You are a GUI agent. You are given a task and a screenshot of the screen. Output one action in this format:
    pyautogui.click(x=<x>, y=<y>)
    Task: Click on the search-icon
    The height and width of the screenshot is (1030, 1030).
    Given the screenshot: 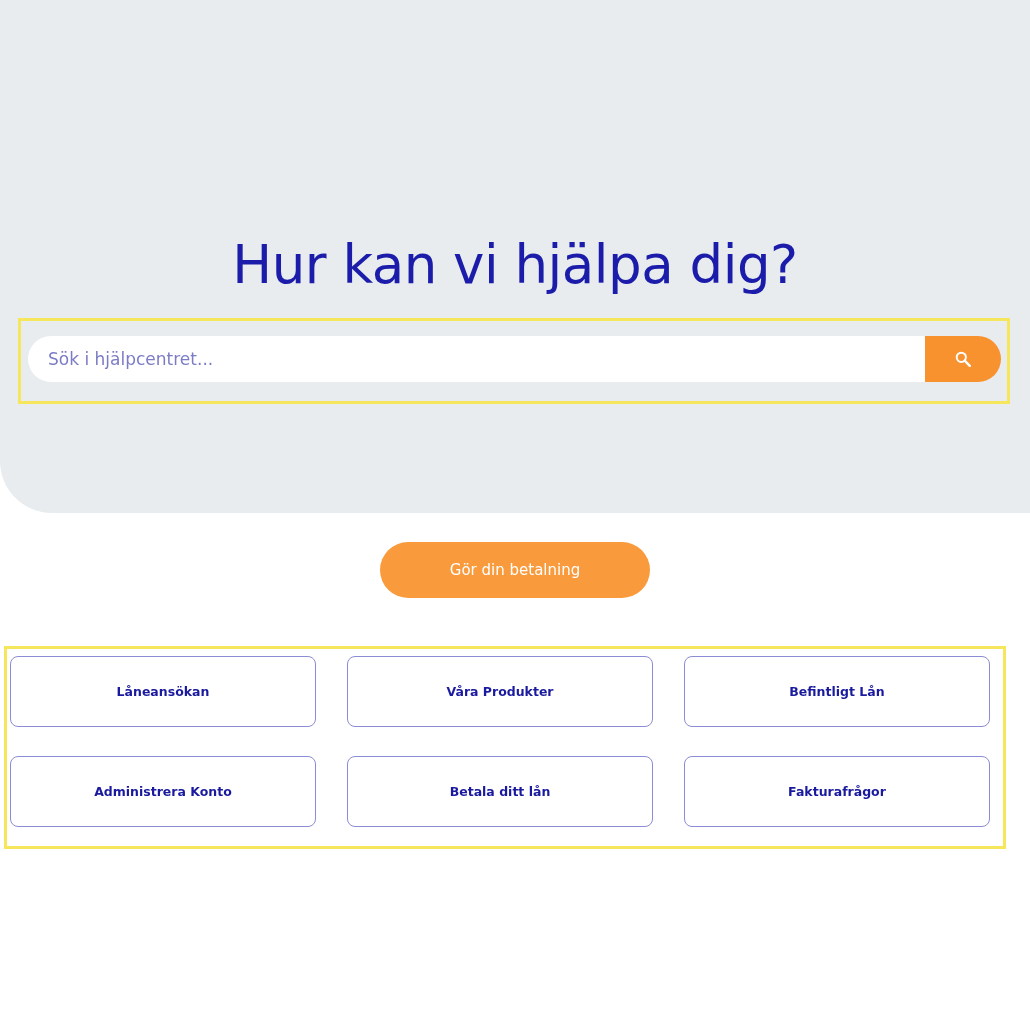 What is the action you would take?
    pyautogui.click(x=963, y=359)
    